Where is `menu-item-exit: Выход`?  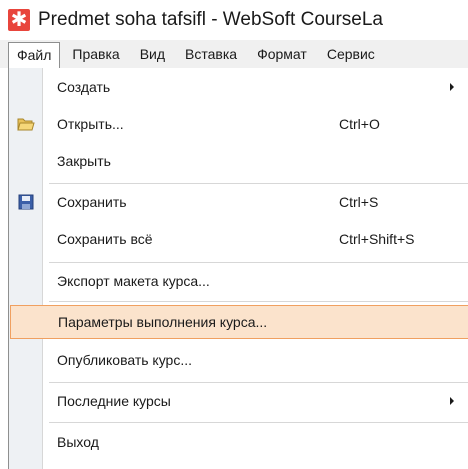 menu-item-exit: Выход is located at coordinates (238, 442).